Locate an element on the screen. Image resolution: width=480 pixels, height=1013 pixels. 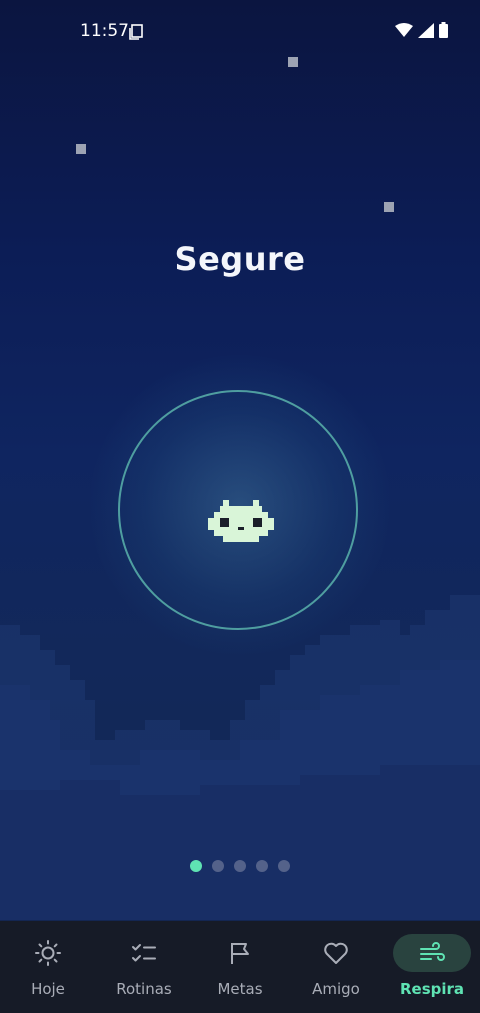
nav-label: Amigo is located at coordinates (336, 989).